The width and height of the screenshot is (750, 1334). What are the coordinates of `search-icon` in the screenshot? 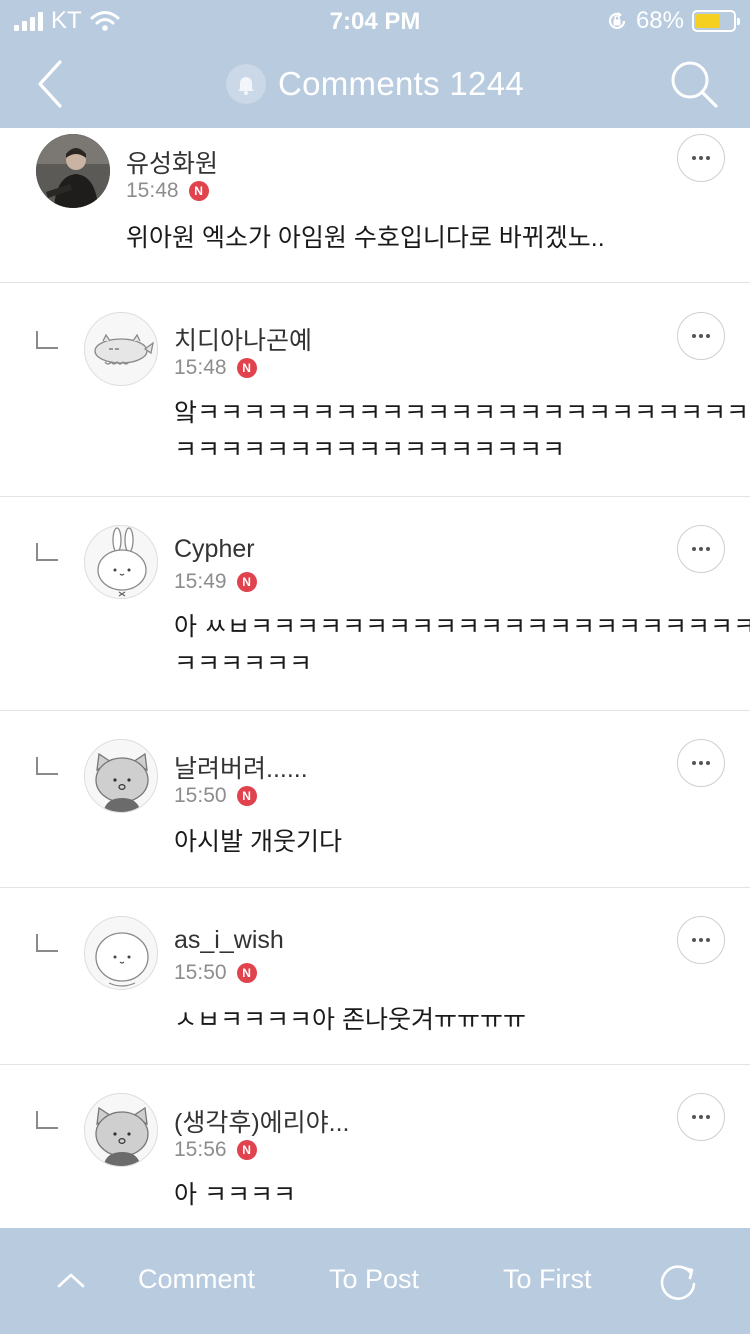 It's located at (694, 84).